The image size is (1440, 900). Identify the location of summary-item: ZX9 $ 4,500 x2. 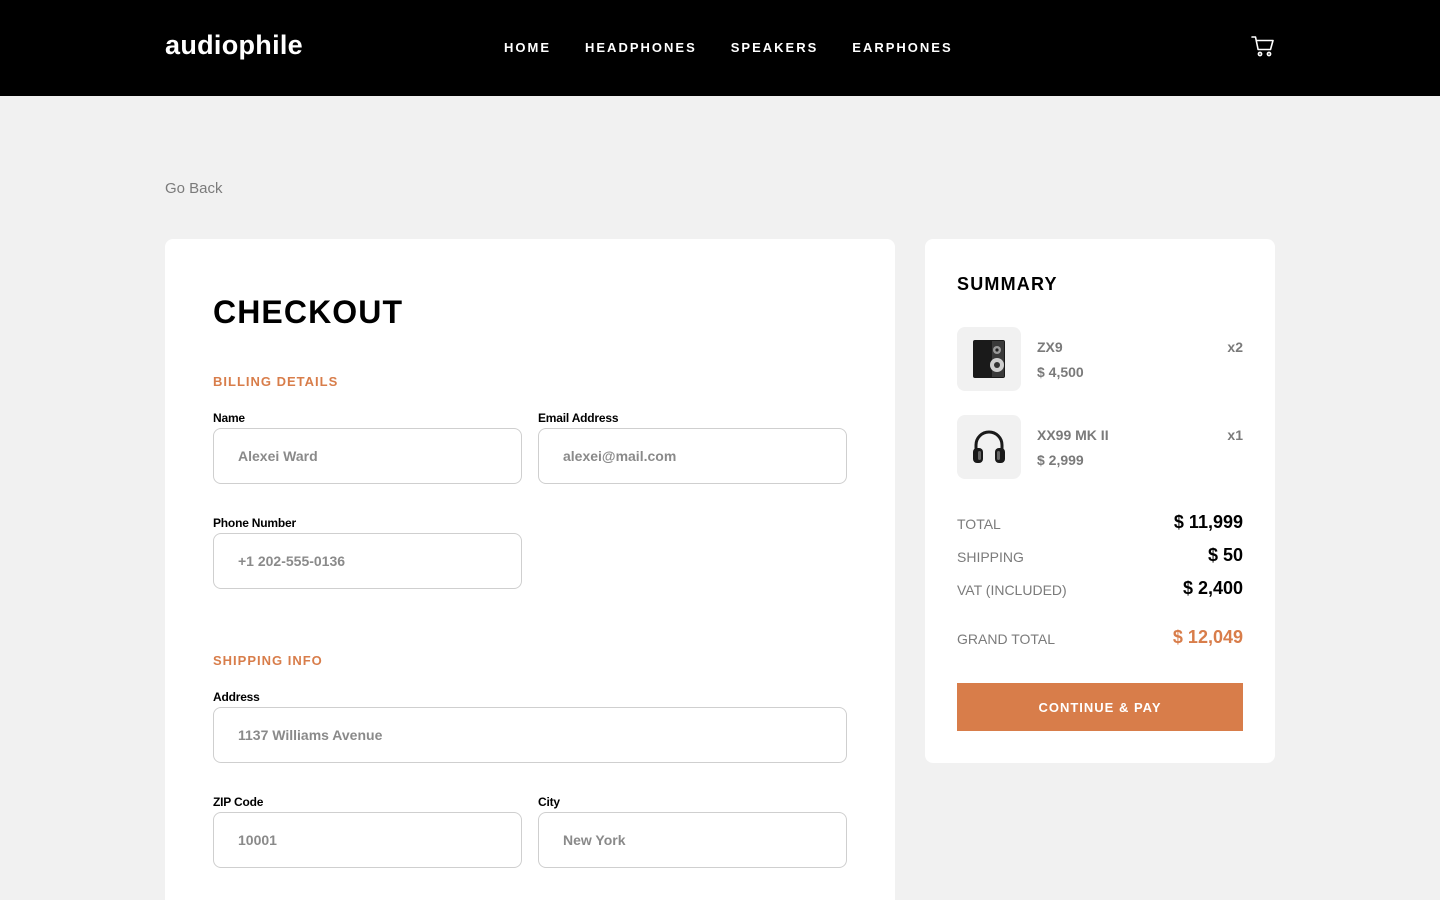
(1100, 359).